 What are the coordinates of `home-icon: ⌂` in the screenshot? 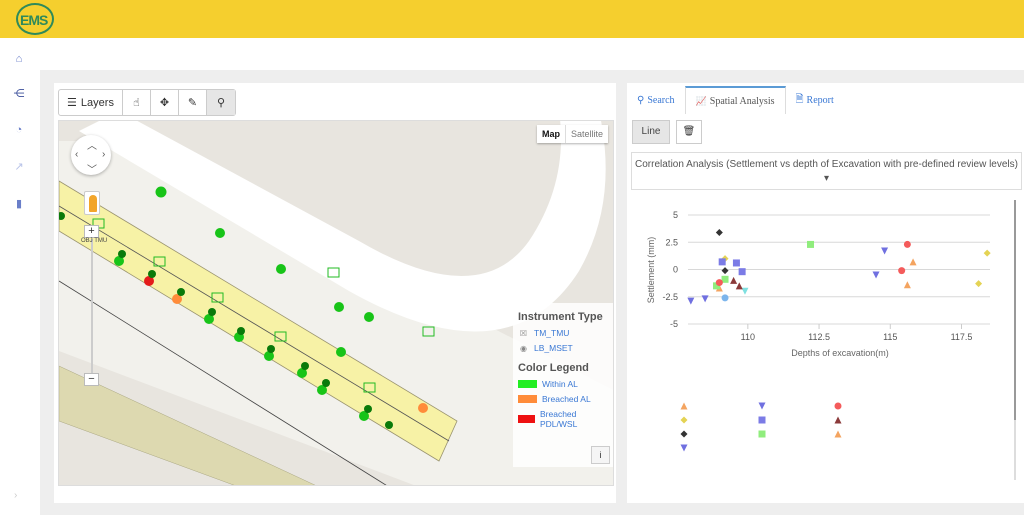 It's located at (19, 59).